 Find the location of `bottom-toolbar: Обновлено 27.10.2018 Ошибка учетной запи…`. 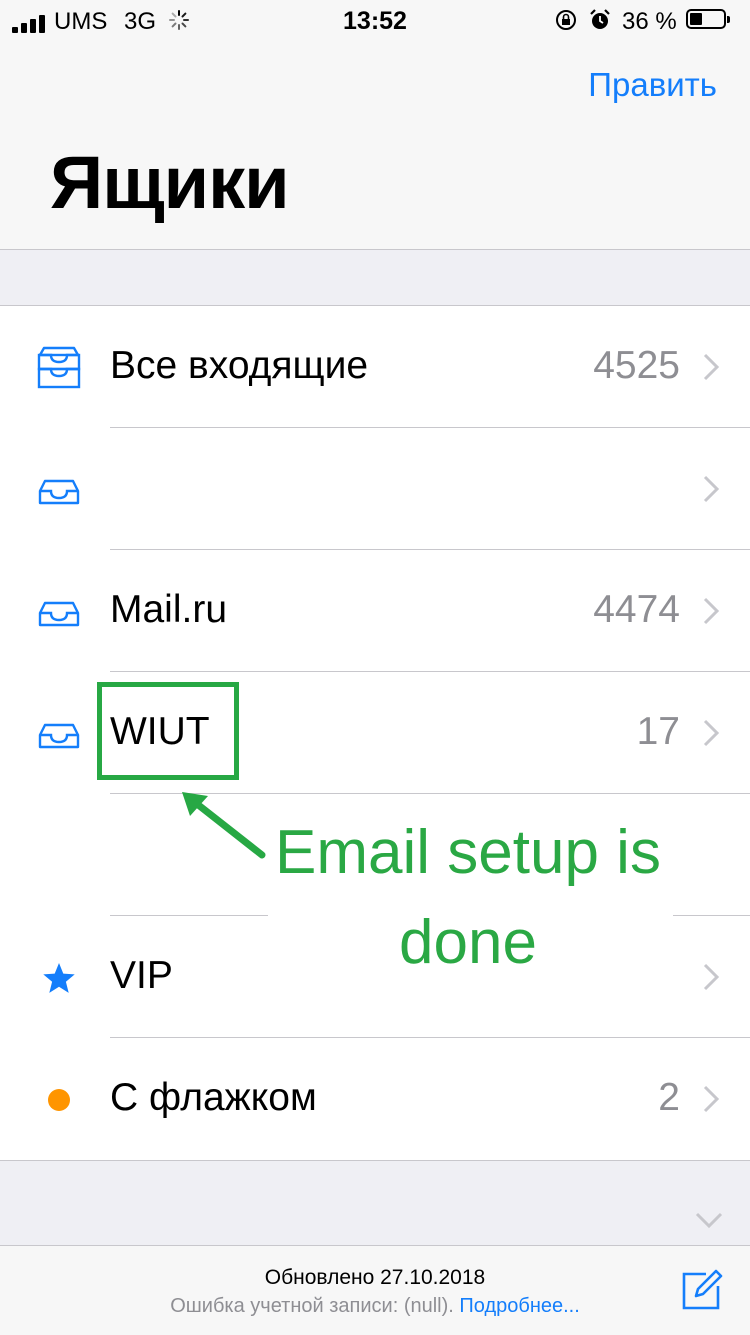

bottom-toolbar: Обновлено 27.10.2018 Ошибка учетной запи… is located at coordinates (375, 1290).